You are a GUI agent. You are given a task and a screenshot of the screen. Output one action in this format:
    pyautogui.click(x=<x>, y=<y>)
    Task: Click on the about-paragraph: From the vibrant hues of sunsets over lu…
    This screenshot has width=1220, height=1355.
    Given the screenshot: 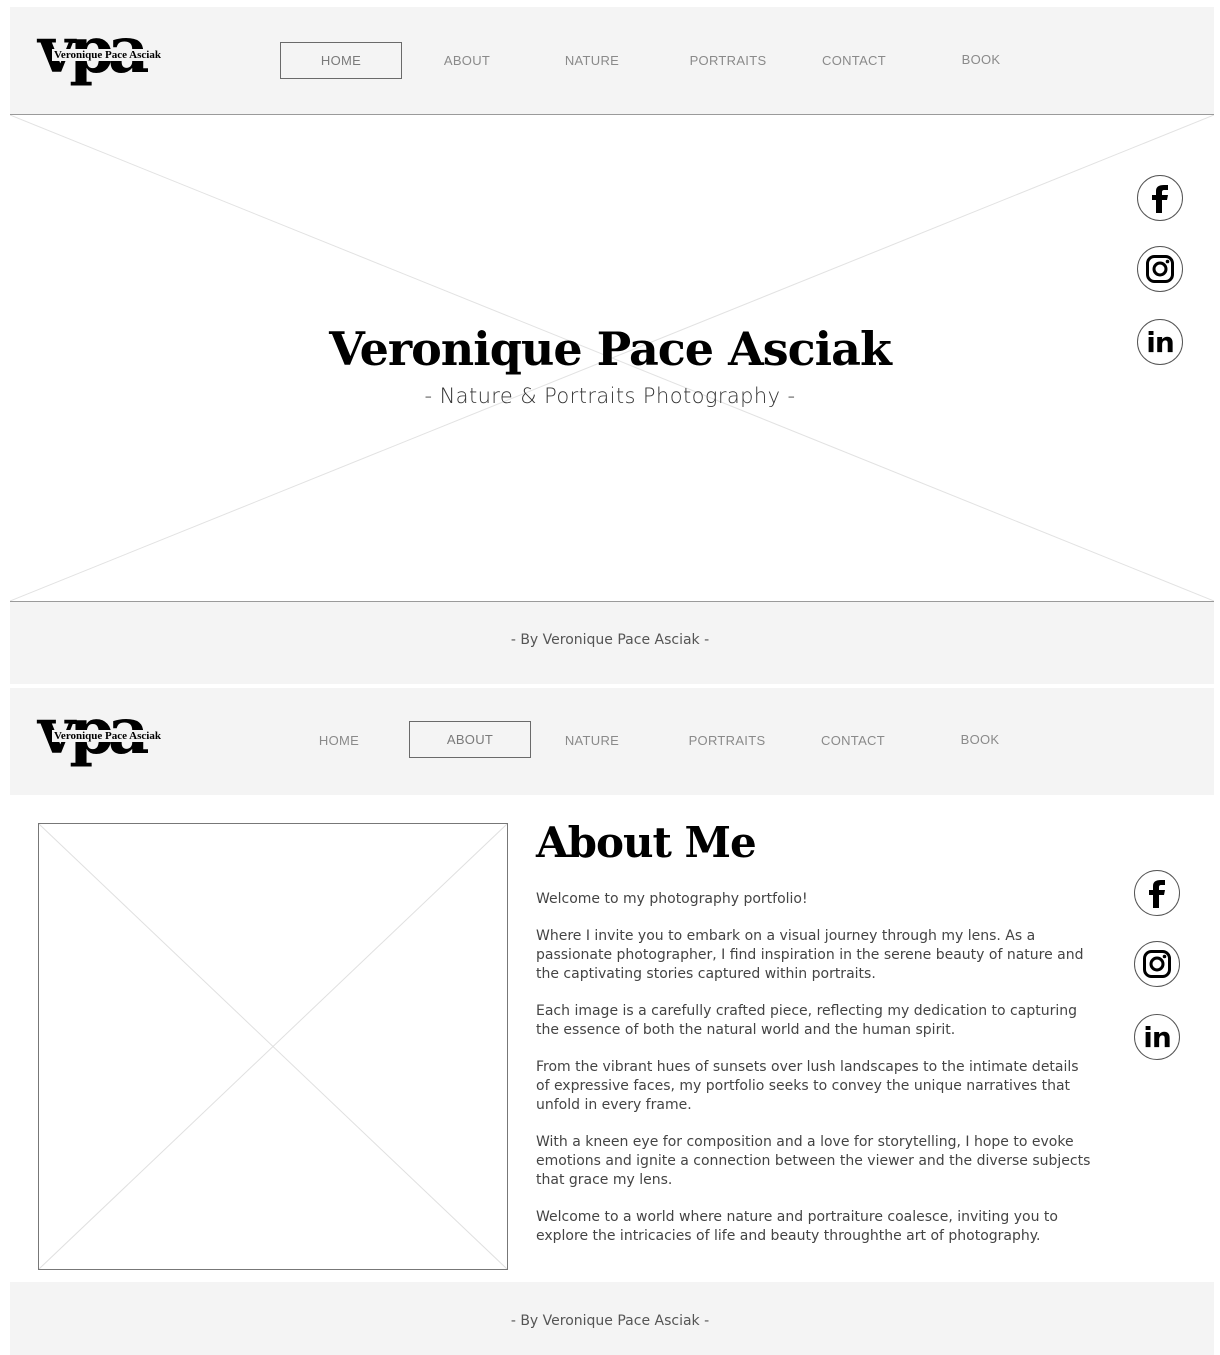 What is the action you would take?
    pyautogui.click(x=807, y=1086)
    